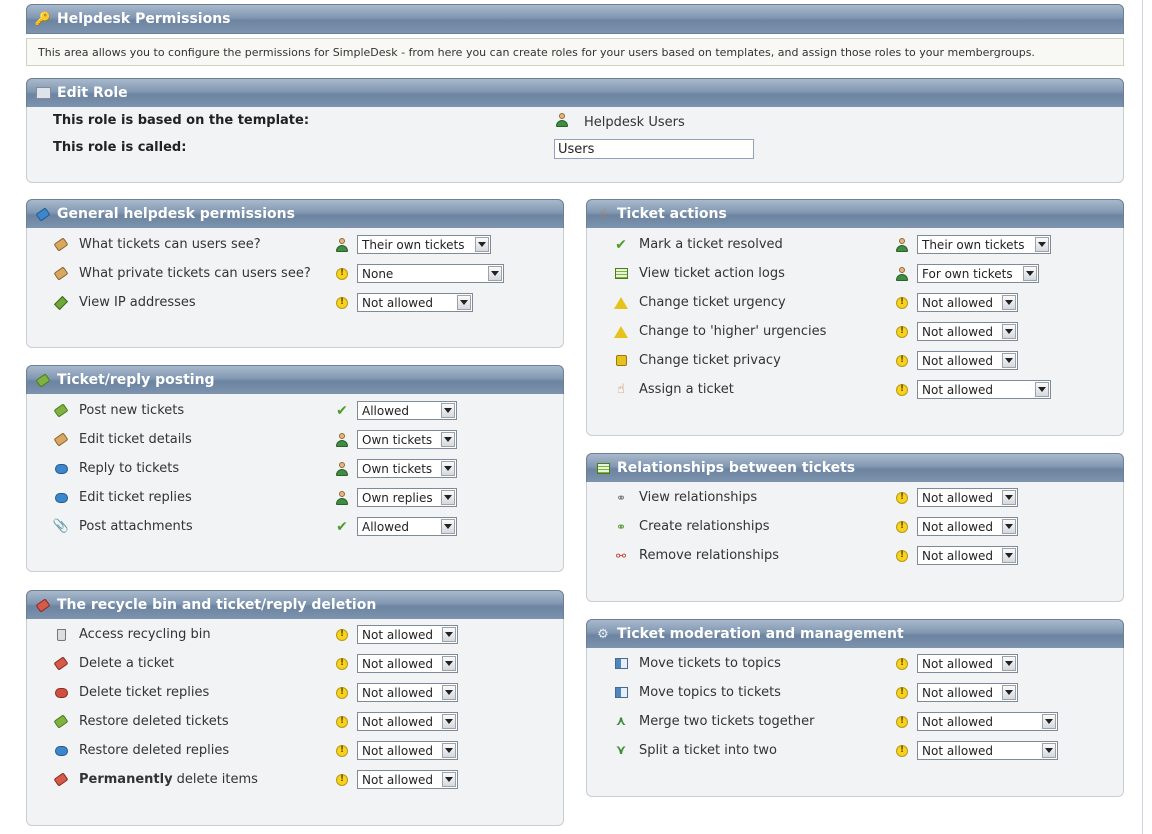 The height and width of the screenshot is (834, 1152). I want to click on perm-label: Restore deleted replies, so click(154, 750).